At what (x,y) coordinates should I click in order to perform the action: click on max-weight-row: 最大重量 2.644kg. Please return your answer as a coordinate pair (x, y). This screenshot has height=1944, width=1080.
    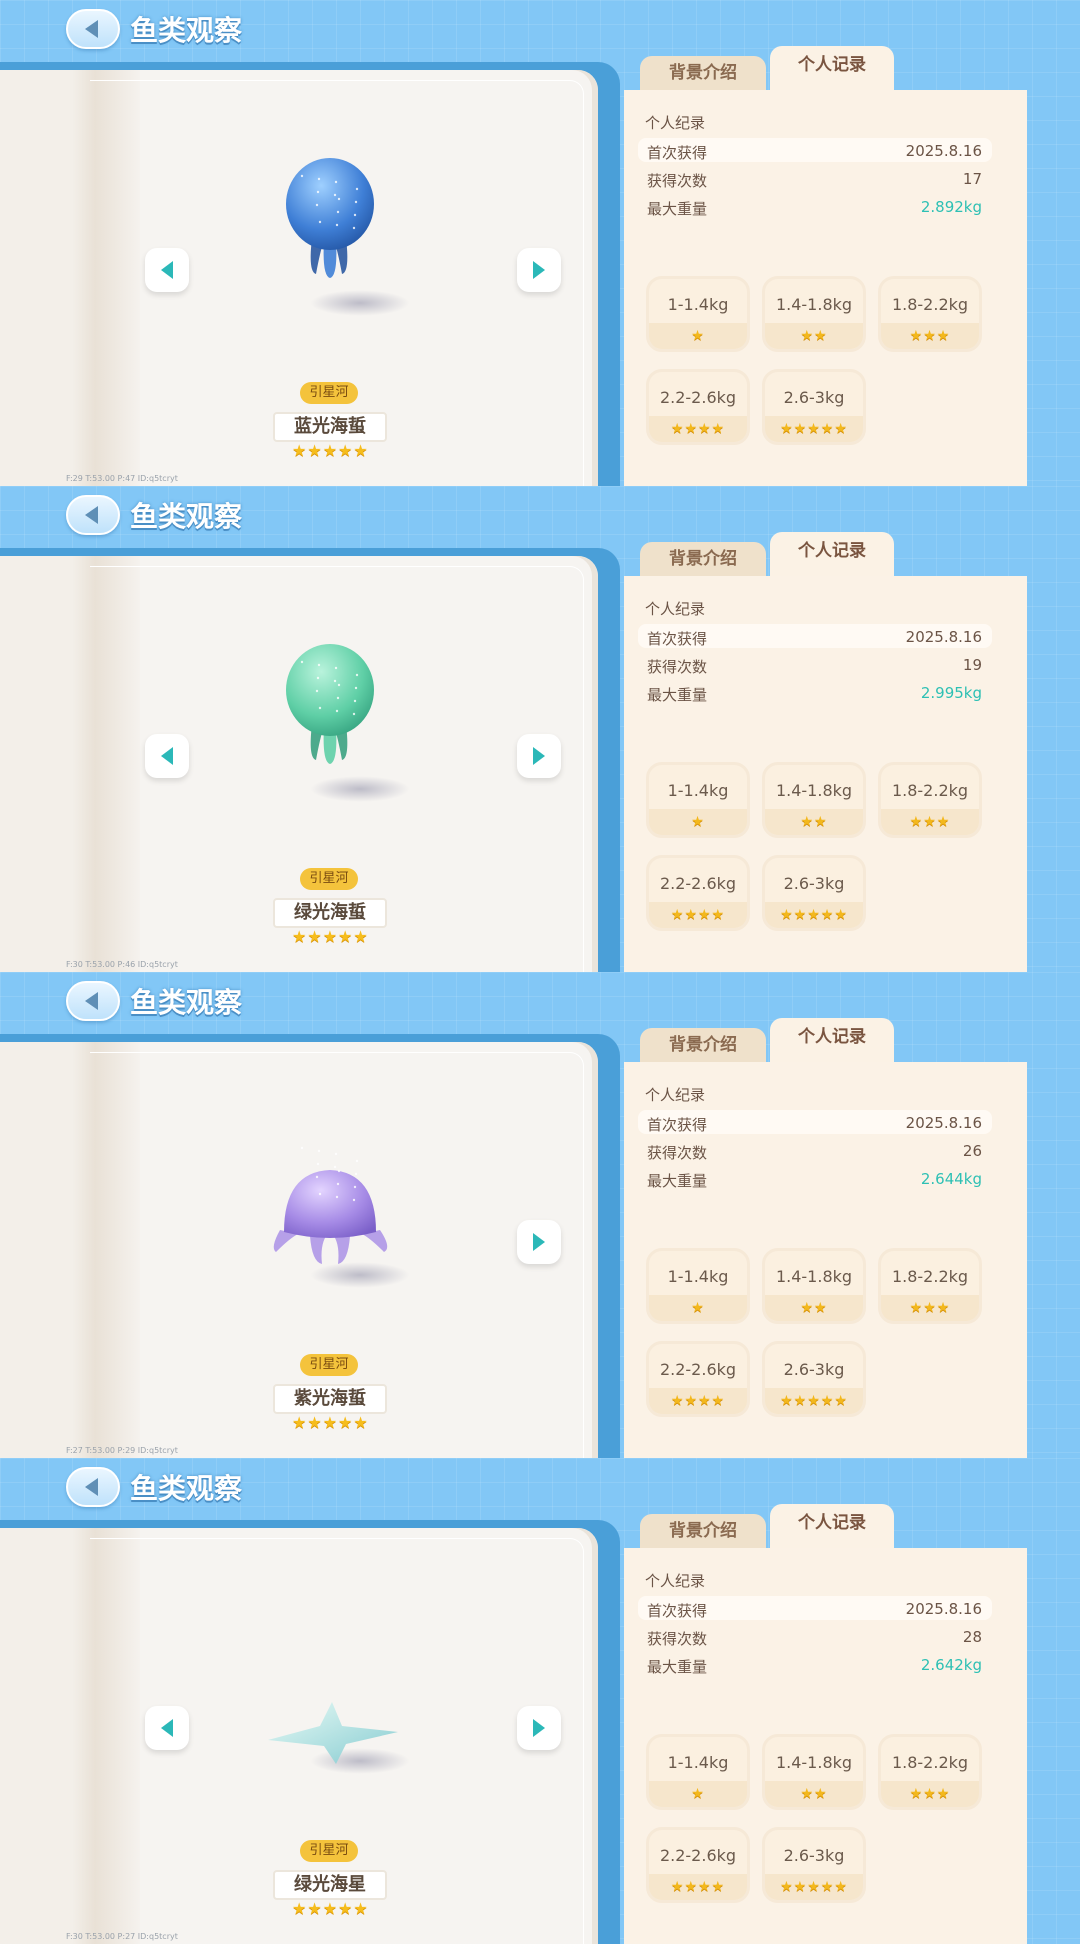
    Looking at the image, I should click on (815, 1178).